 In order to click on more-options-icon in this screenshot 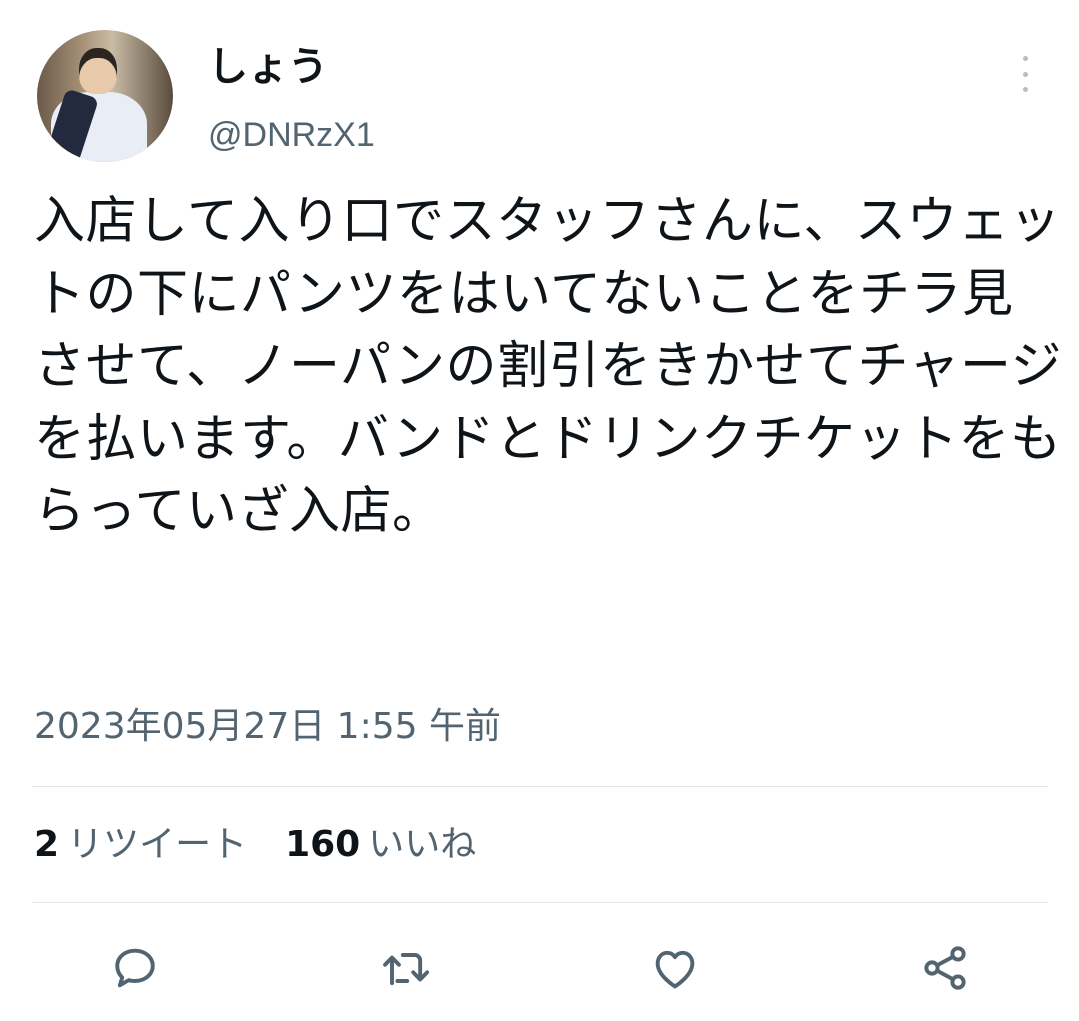, I will do `click(1025, 74)`.